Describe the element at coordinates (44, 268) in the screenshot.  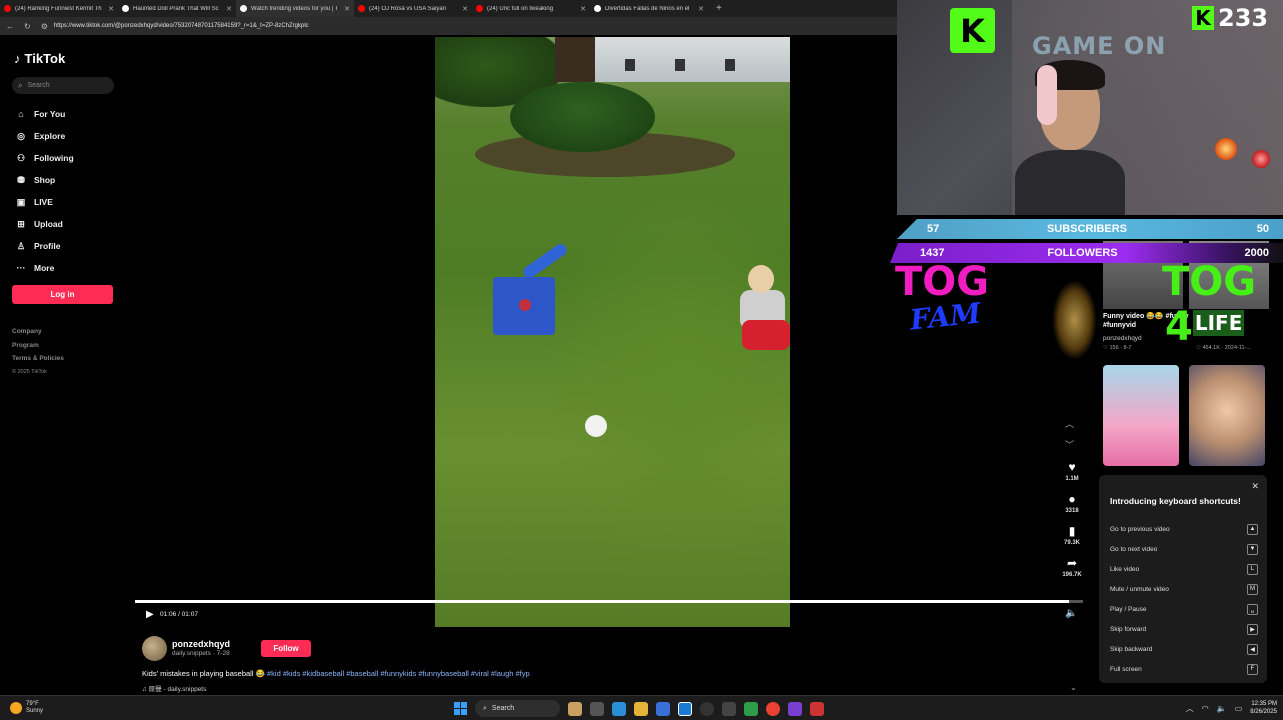
I see `sidebar-item-more: ··· More` at that location.